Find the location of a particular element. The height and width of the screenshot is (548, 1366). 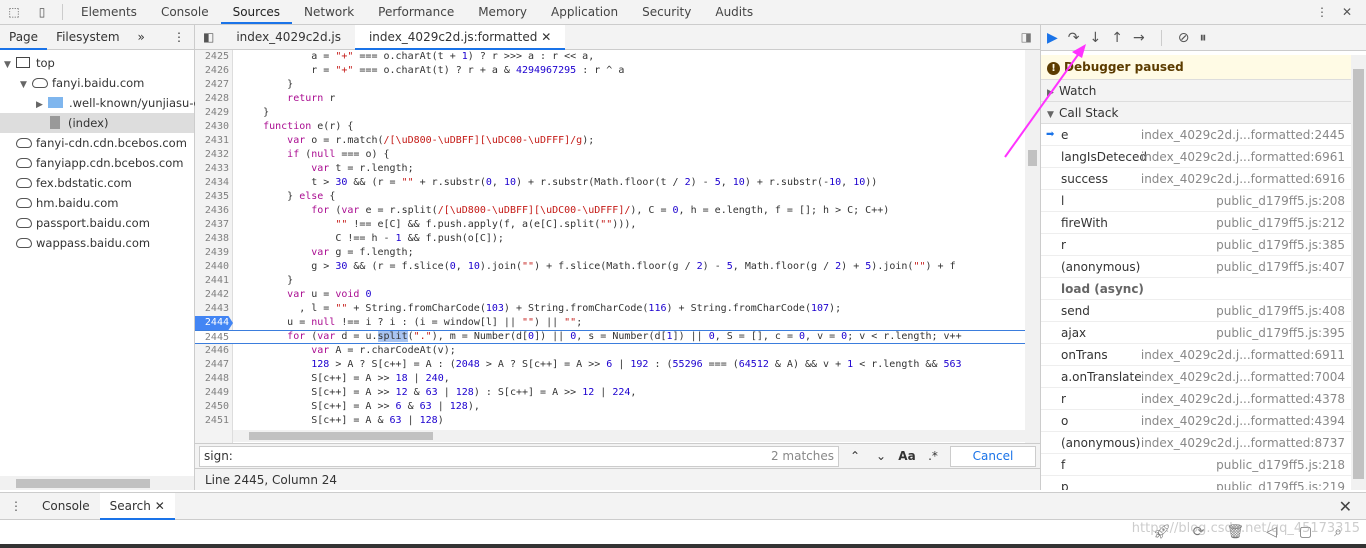

tree-item: fanyi-cdn.cdn.bcebos.com is located at coordinates (97, 143).